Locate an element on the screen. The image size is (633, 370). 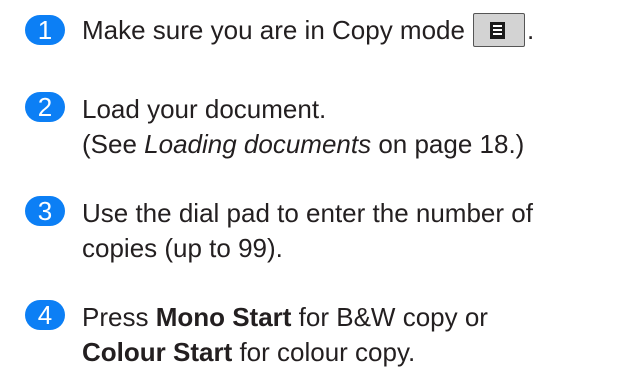
step-text-line-2: (See Loading documents on page 18.) is located at coordinates (303, 144).